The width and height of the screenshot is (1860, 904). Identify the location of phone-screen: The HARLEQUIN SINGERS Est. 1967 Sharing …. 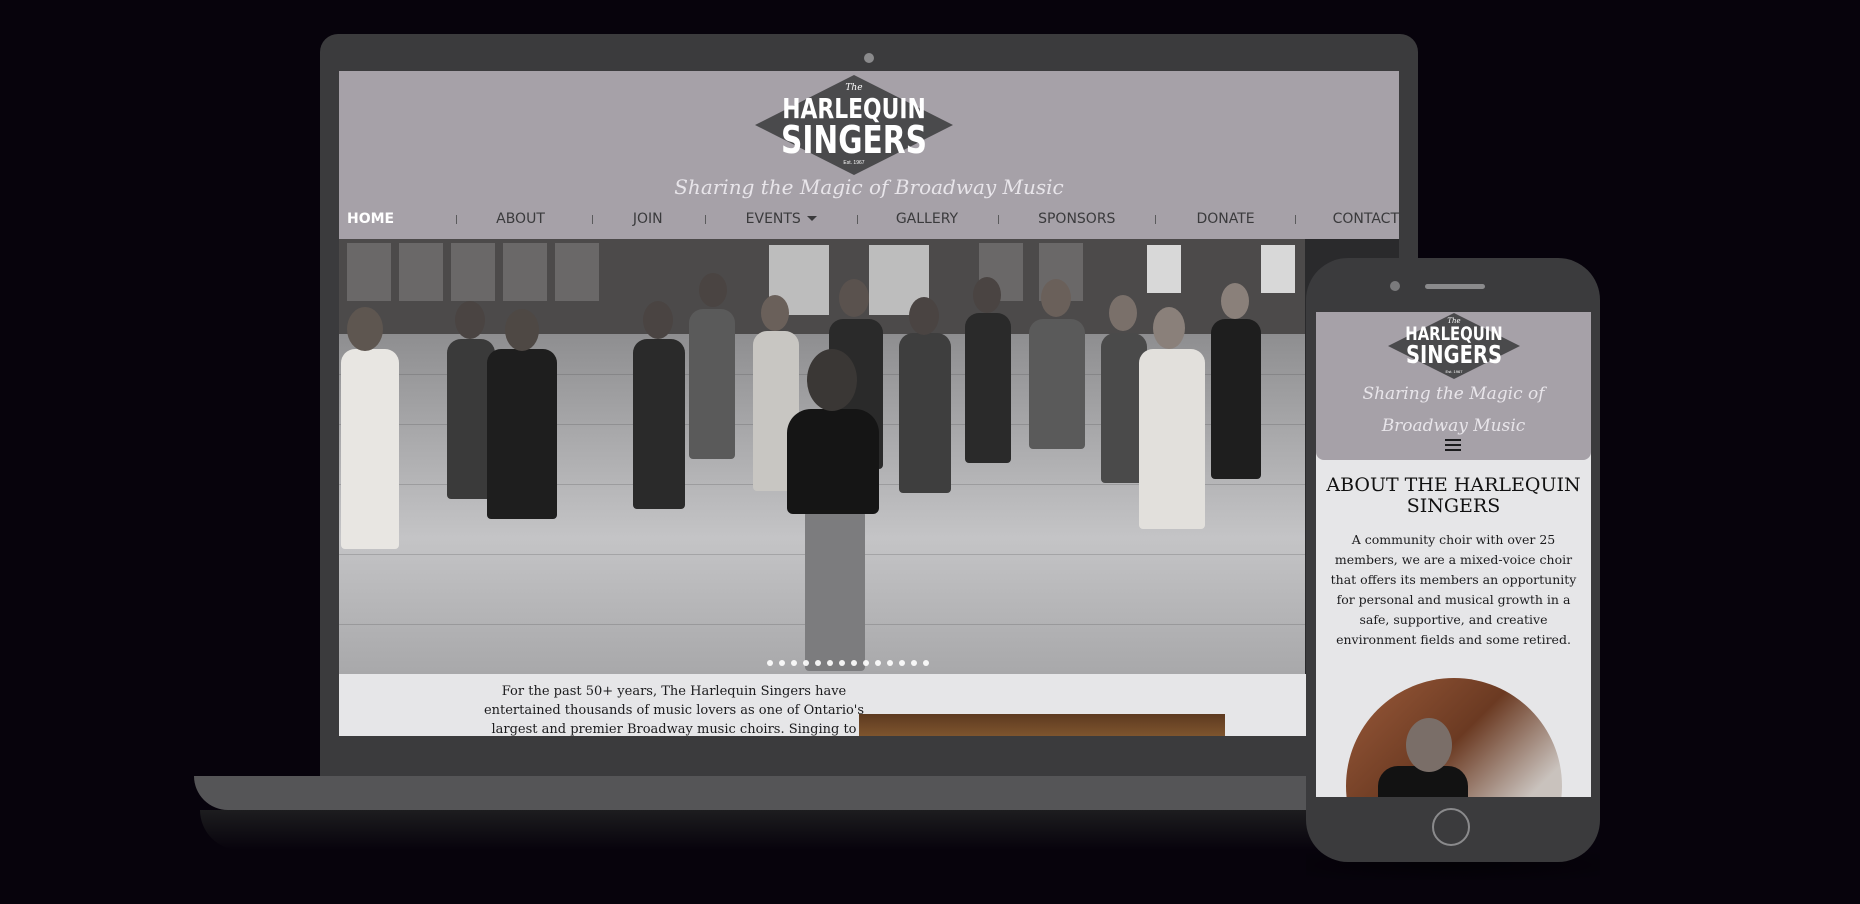
(1453, 554).